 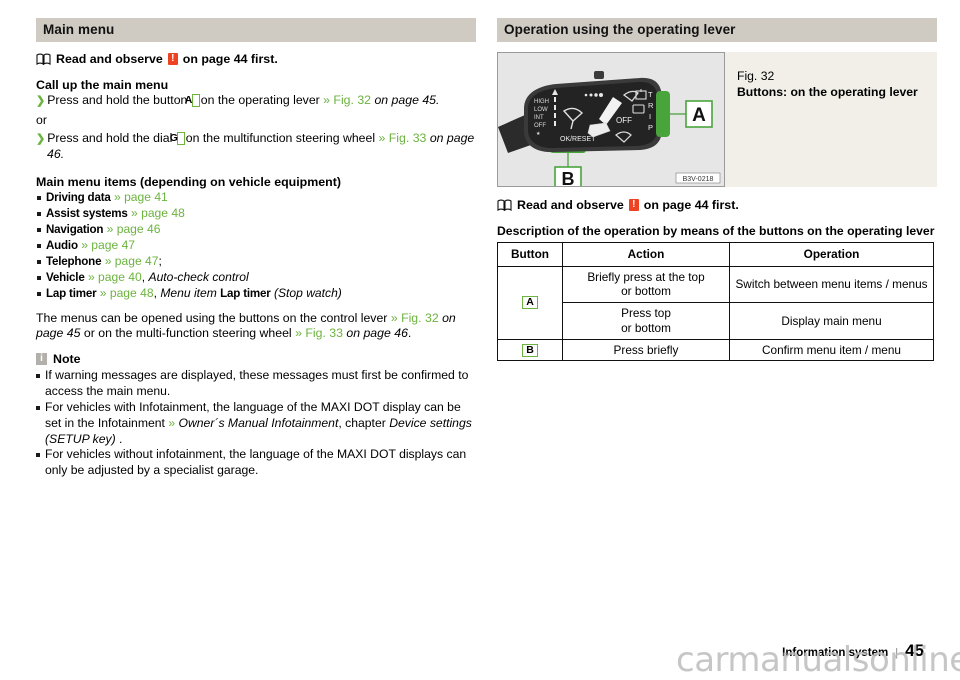 I want to click on table-row: B Press briefly Confirm menu item / menu, so click(x=715, y=350).